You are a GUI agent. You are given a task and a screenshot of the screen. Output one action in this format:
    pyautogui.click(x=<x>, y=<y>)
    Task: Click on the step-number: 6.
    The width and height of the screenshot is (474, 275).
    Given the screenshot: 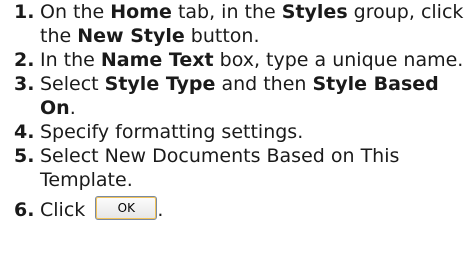 What is the action you would take?
    pyautogui.click(x=24, y=210)
    